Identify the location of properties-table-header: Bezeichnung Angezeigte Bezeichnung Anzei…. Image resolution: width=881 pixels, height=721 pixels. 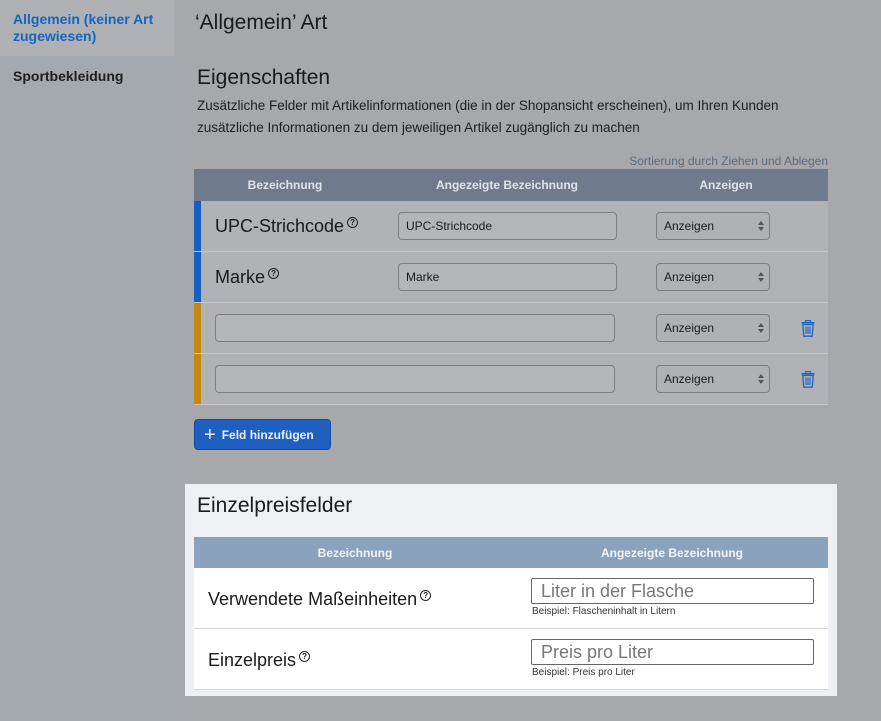
(511, 185).